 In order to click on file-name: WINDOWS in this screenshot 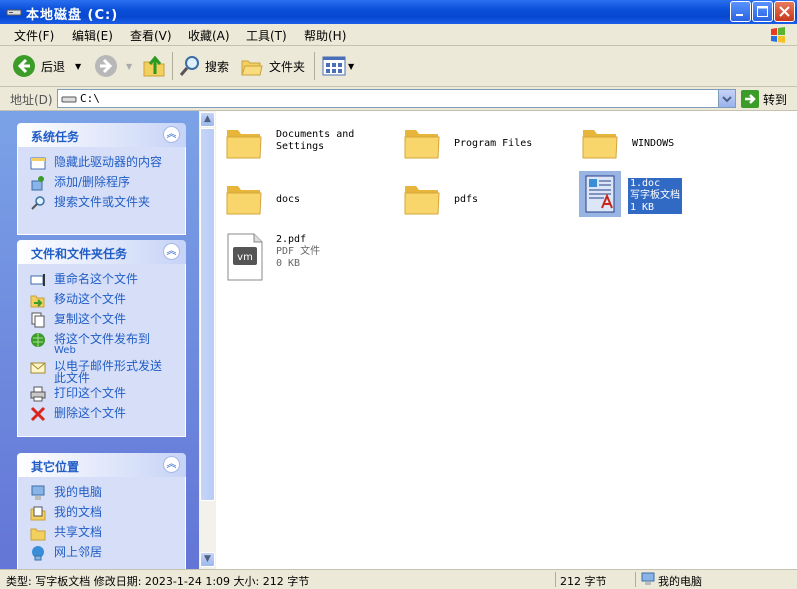, I will do `click(653, 143)`.